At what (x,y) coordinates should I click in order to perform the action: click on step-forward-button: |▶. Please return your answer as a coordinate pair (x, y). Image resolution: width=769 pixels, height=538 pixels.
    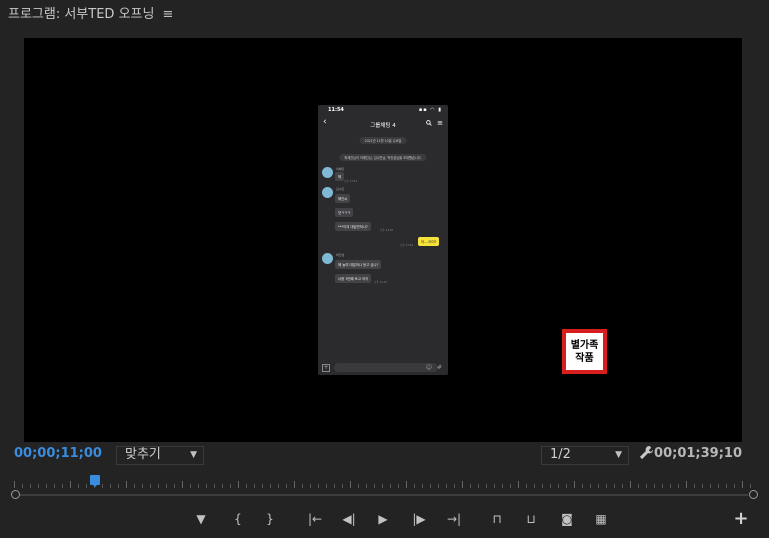
    Looking at the image, I should click on (419, 519).